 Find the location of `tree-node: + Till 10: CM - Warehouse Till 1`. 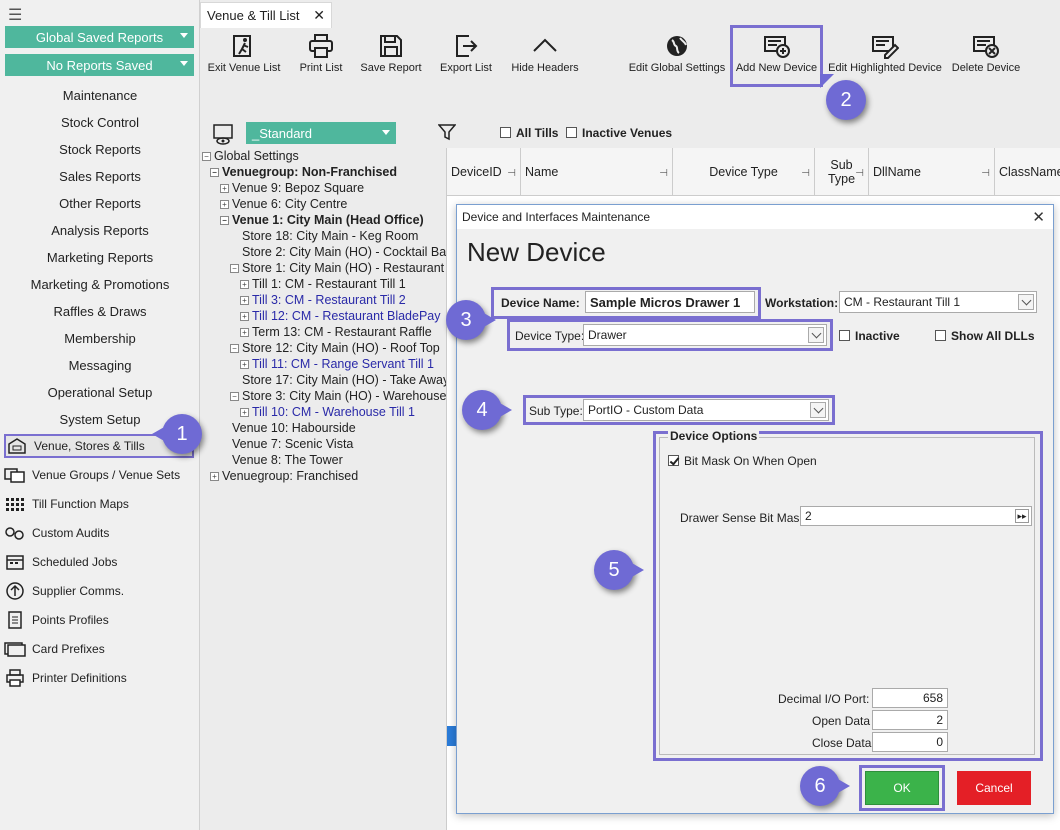

tree-node: + Till 10: CM - Warehouse Till 1 is located at coordinates (327, 412).